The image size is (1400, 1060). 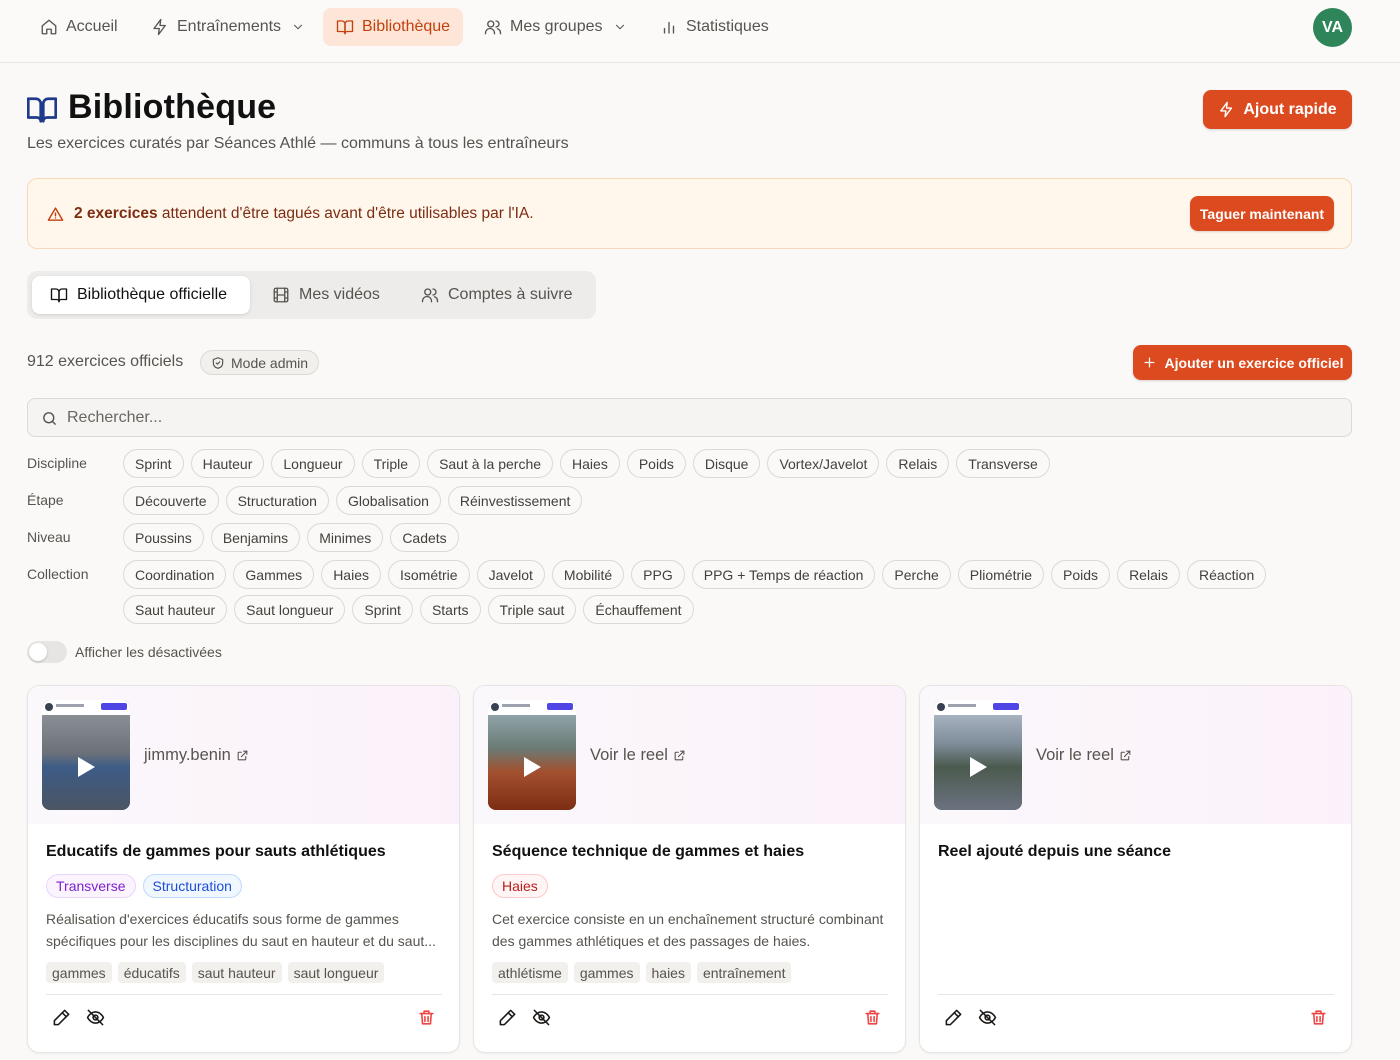 I want to click on nav-item-bibliotheque: Bibliothèque, so click(x=393, y=27).